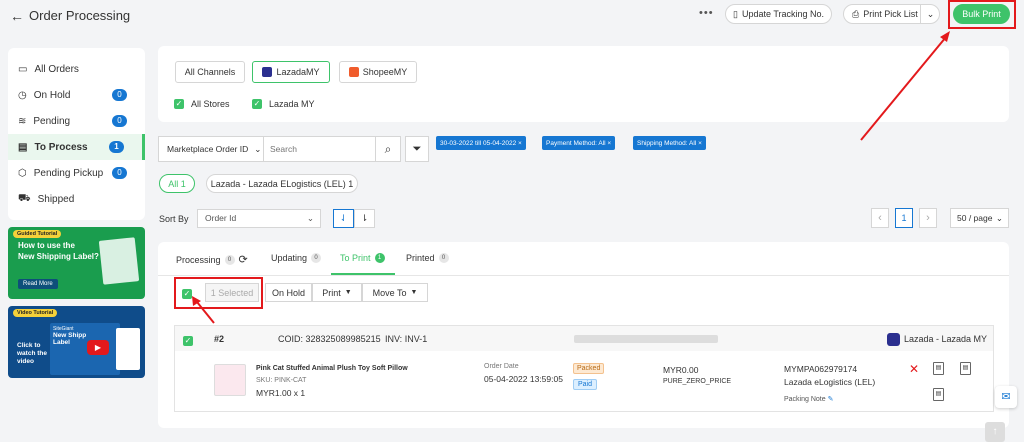 The width and height of the screenshot is (1024, 442). Describe the element at coordinates (903, 88) in the screenshot. I see `arrow-to-bulk-print` at that location.